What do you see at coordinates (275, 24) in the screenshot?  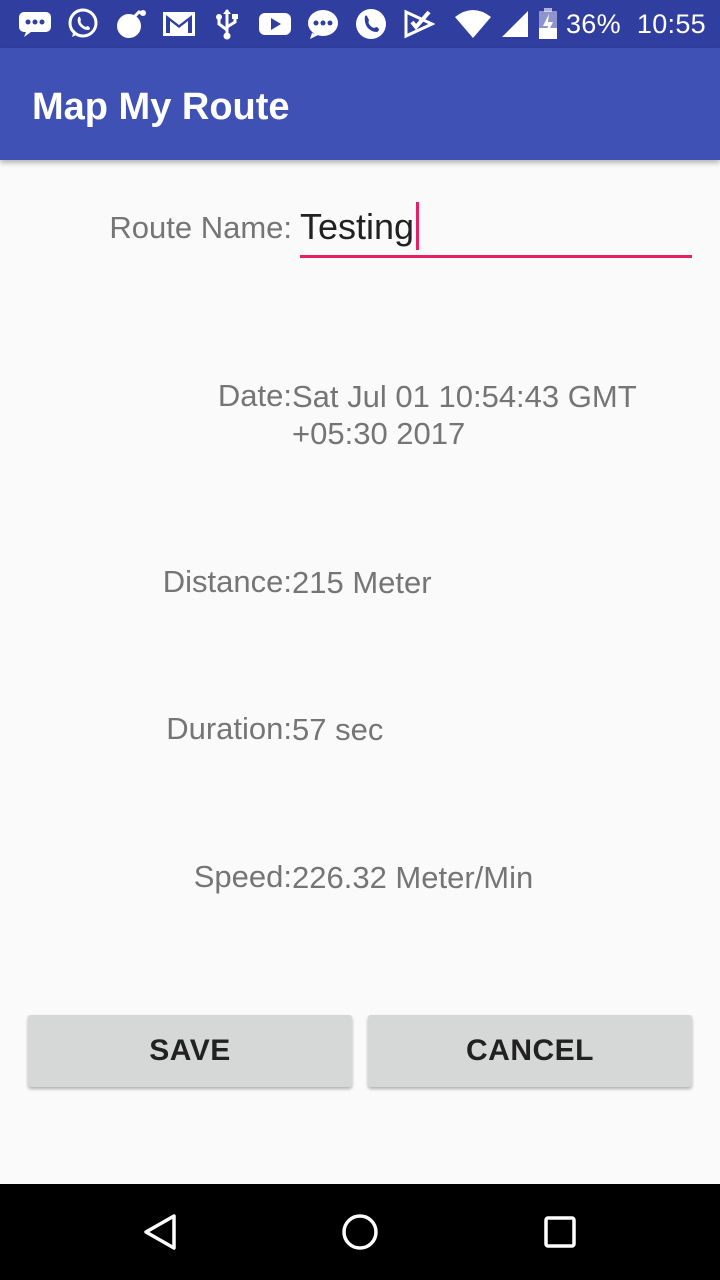 I see `youtube-icon` at bounding box center [275, 24].